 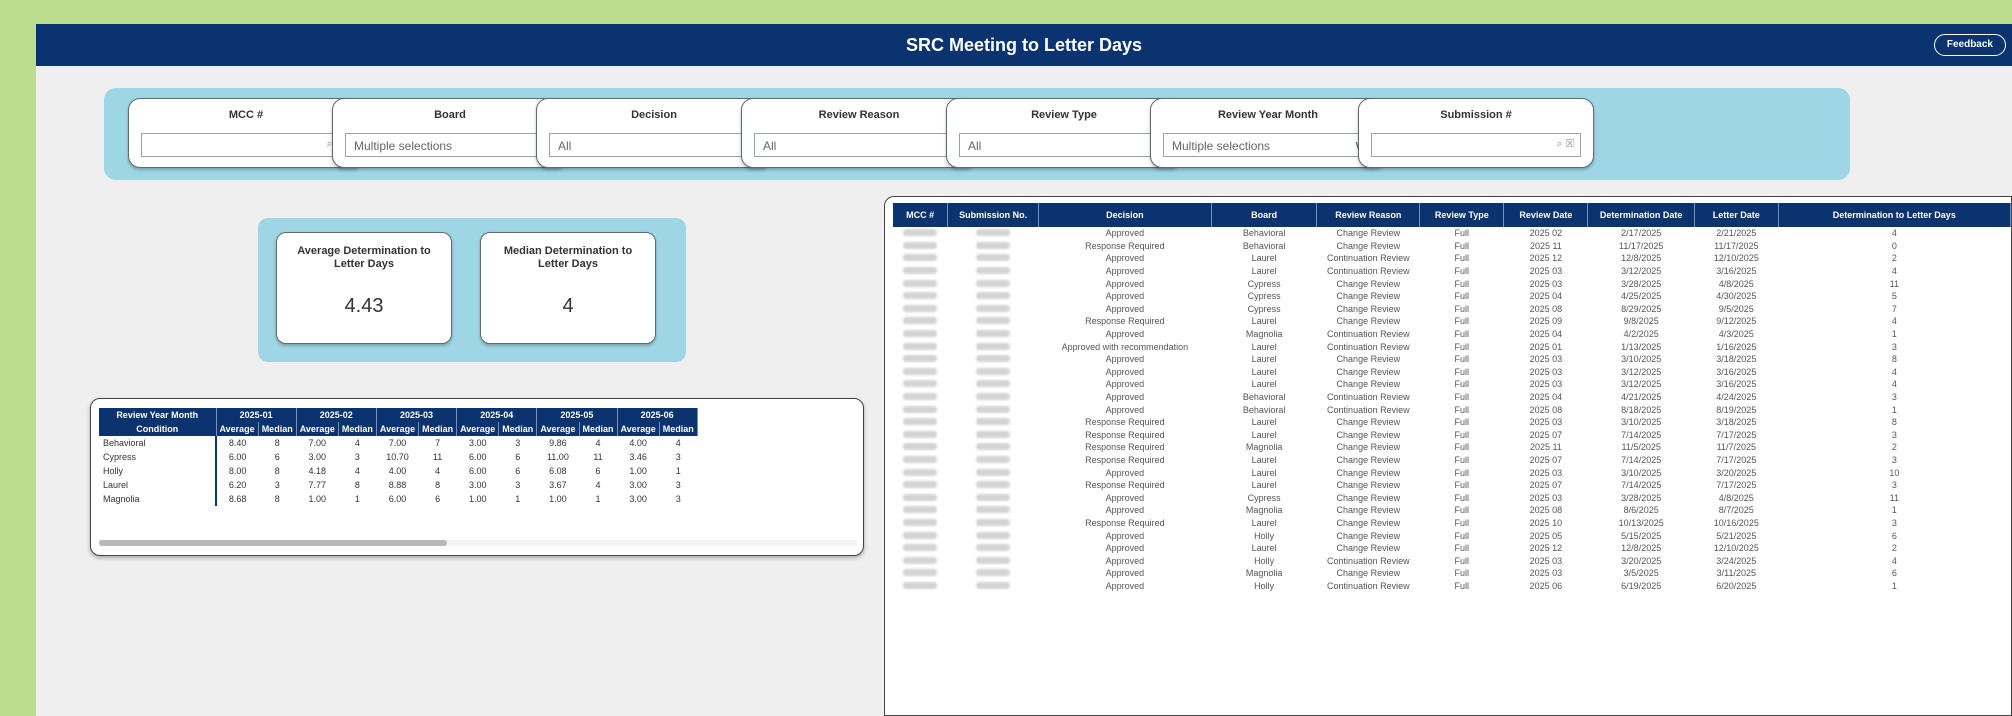 I want to click on table-cell: 11/5/2025, so click(x=1641, y=447).